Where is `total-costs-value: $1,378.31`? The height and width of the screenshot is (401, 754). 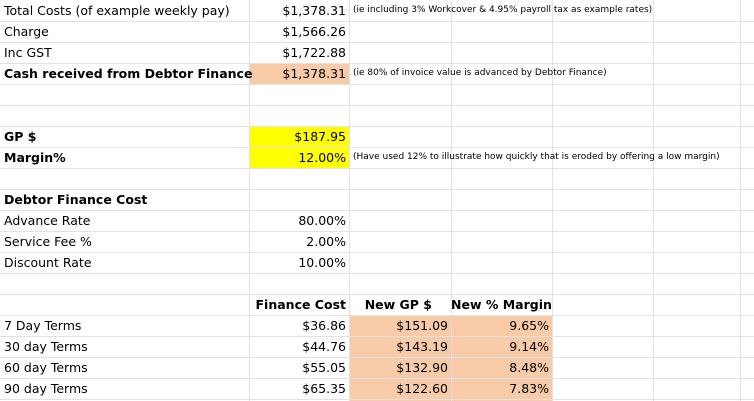
total-costs-value: $1,378.31 is located at coordinates (298, 10).